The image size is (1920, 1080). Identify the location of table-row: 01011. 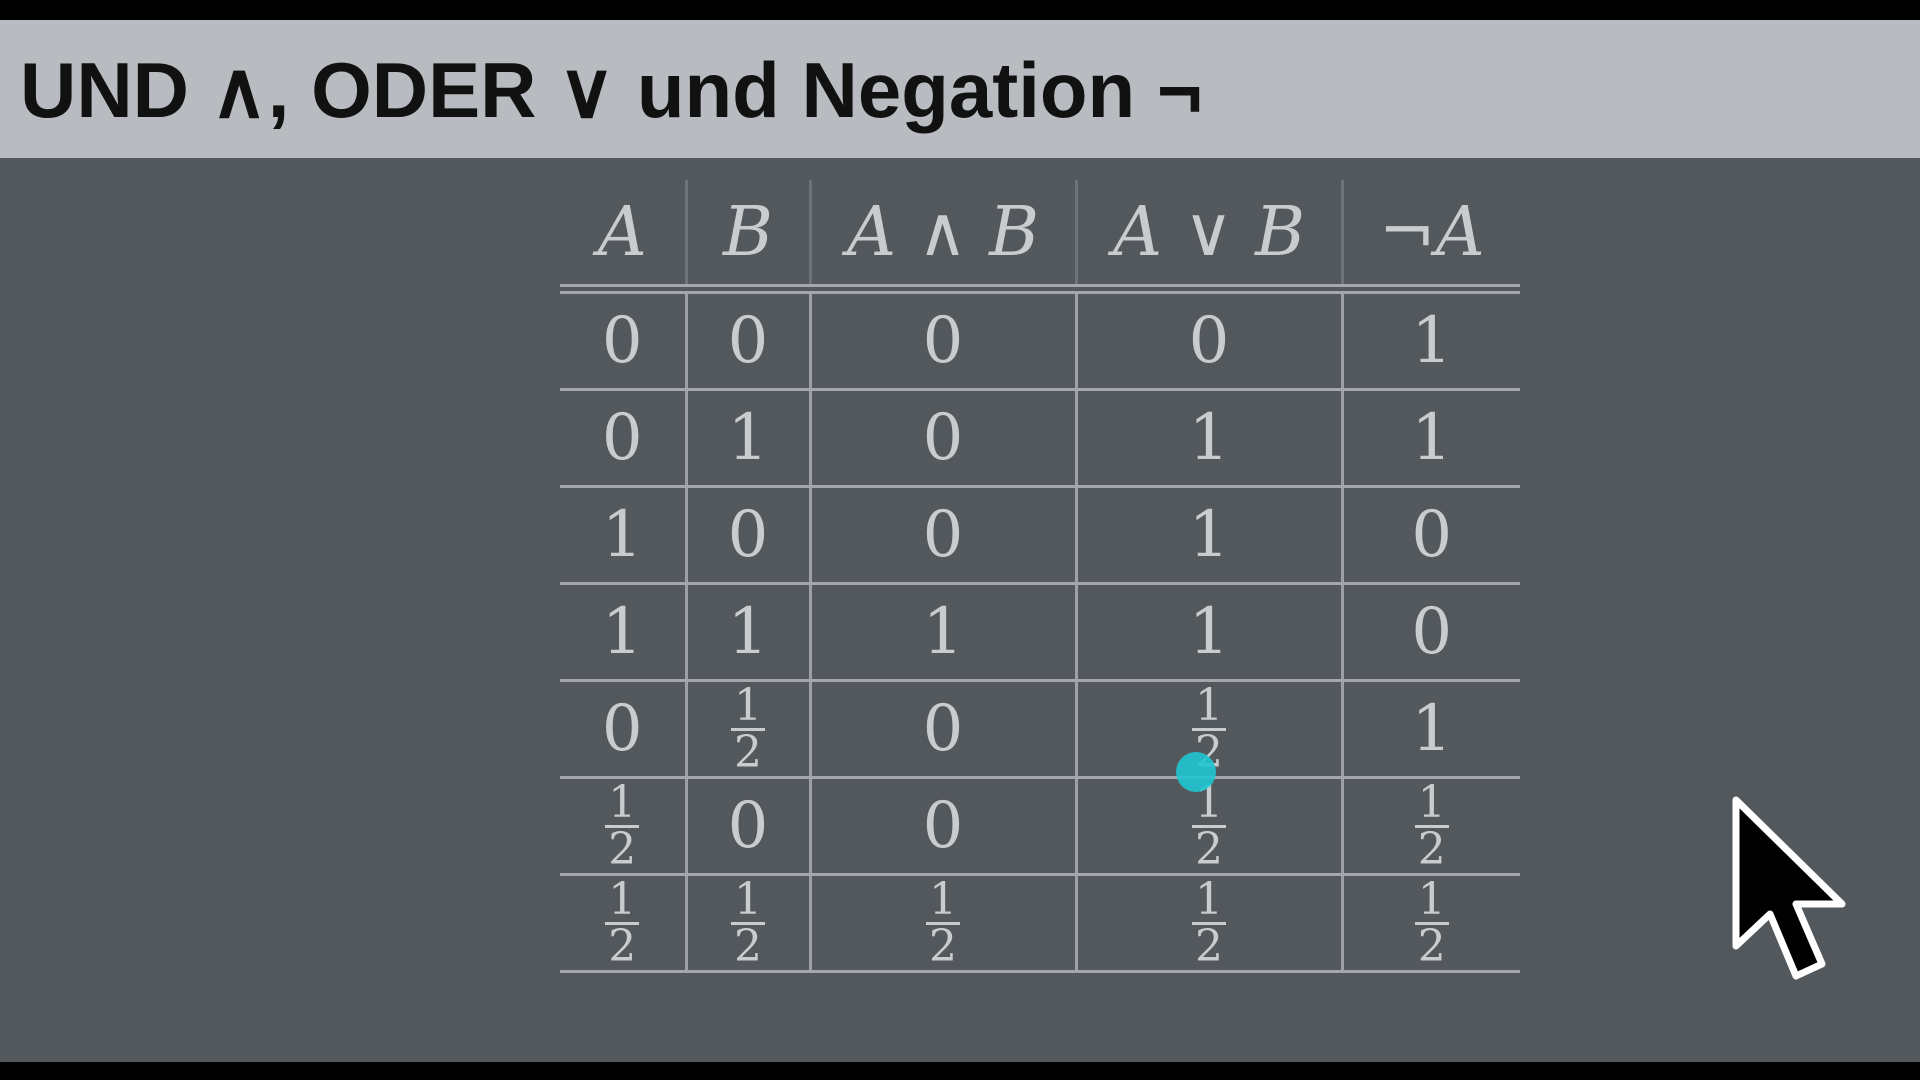
(1040, 438).